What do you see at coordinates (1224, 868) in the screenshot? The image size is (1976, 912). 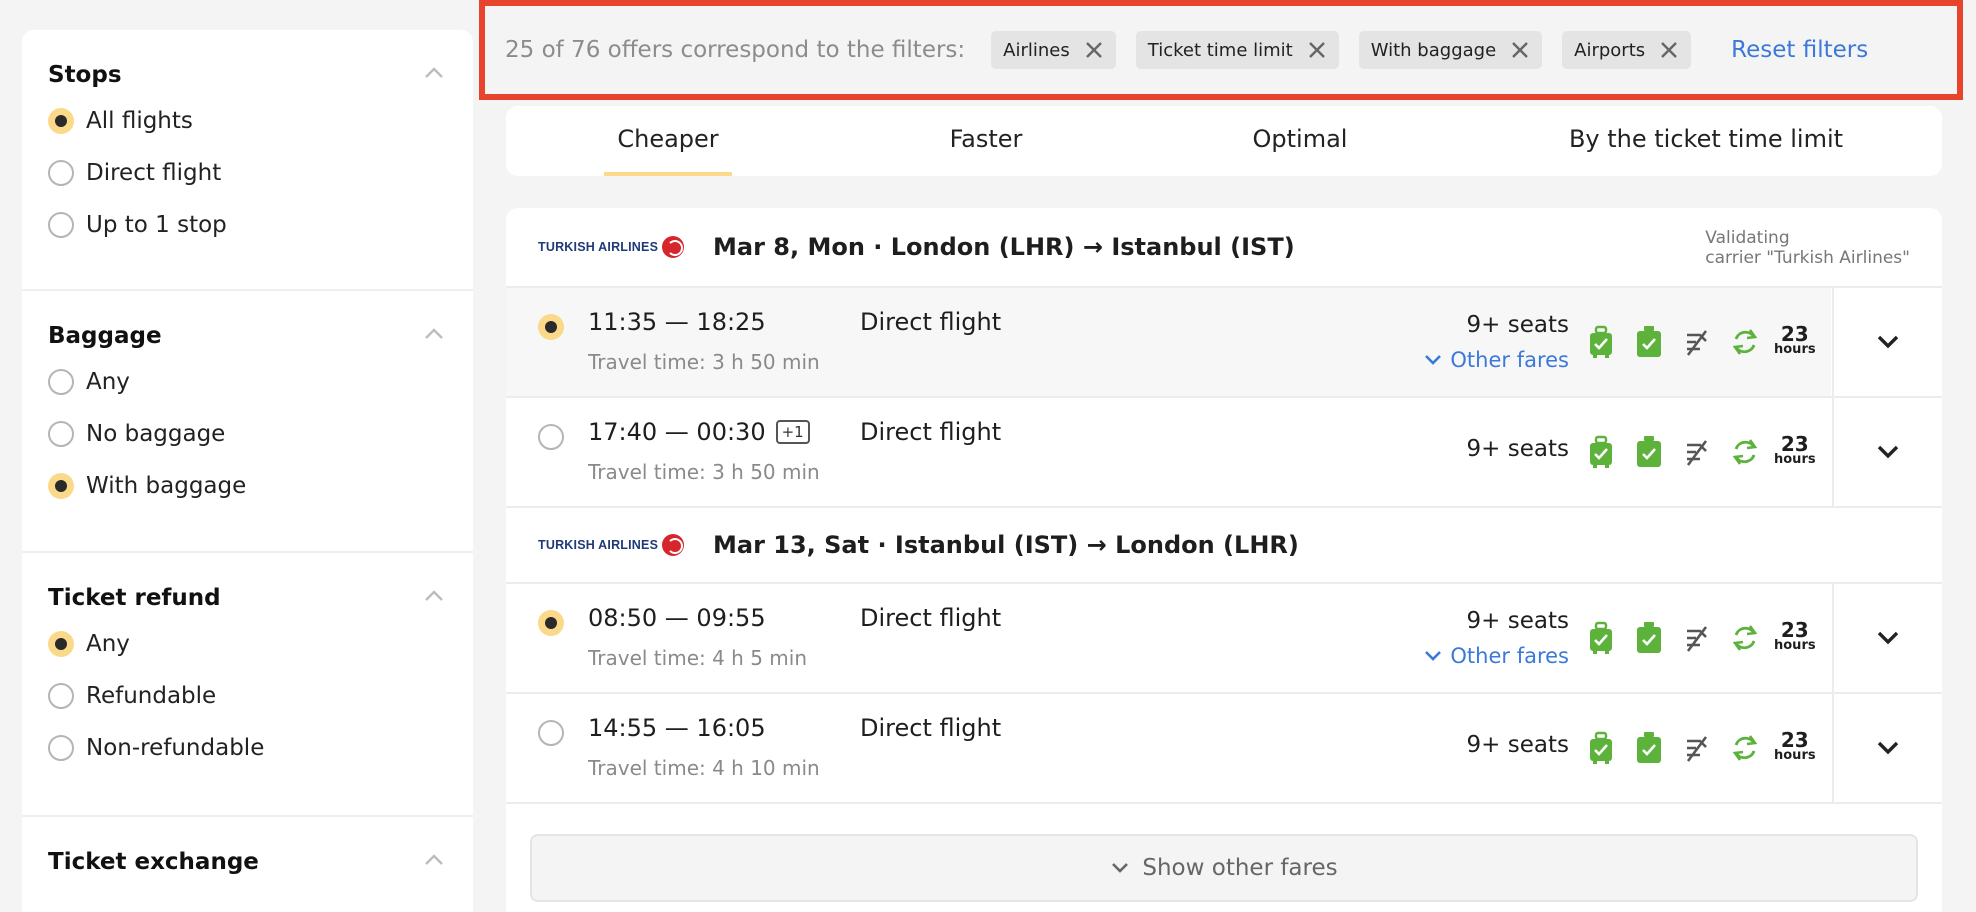 I see `show-other-fares-button: Show other fares` at bounding box center [1224, 868].